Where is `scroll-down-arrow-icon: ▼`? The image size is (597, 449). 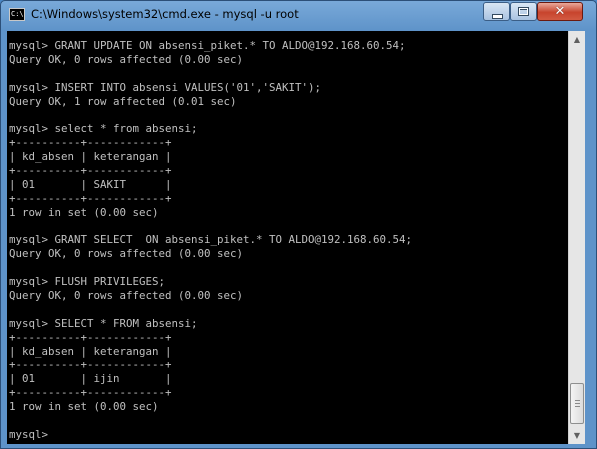
scroll-down-arrow-icon: ▼ is located at coordinates (577, 435).